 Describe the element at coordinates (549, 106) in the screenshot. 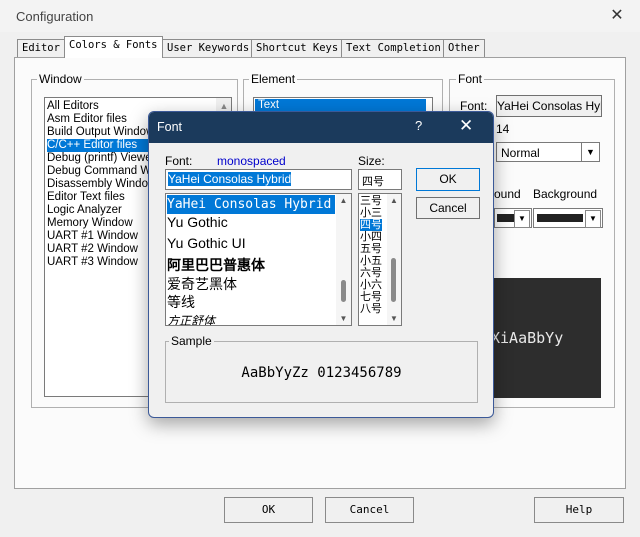

I see `font-select-button: YaHei Consolas Hybri` at that location.